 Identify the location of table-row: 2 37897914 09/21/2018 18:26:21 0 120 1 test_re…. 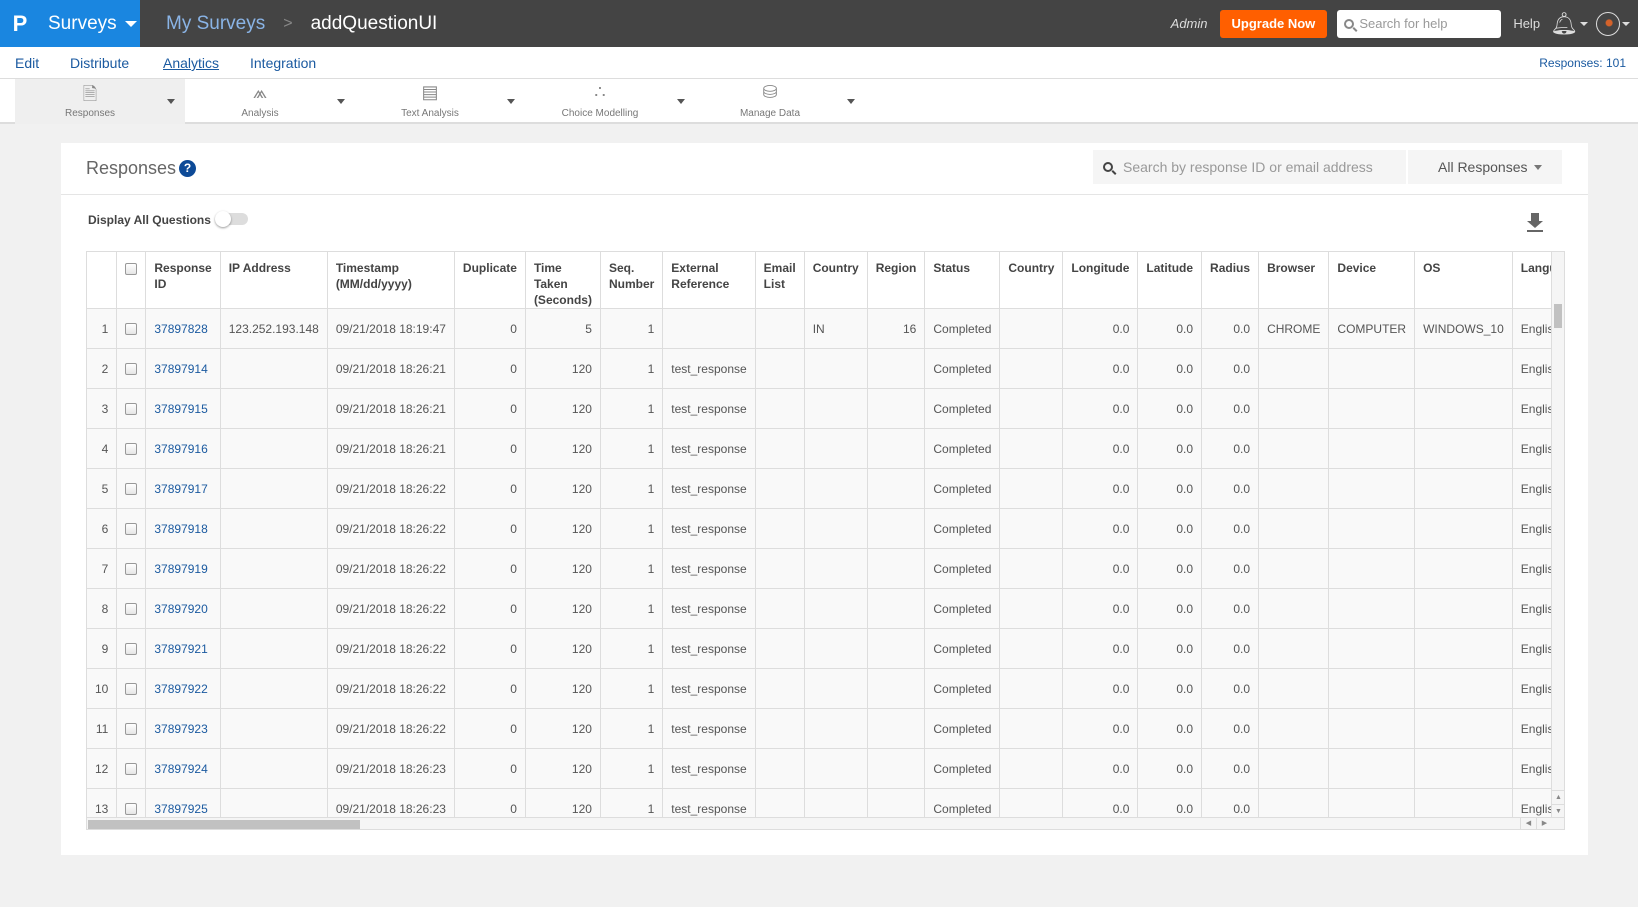
(825, 368).